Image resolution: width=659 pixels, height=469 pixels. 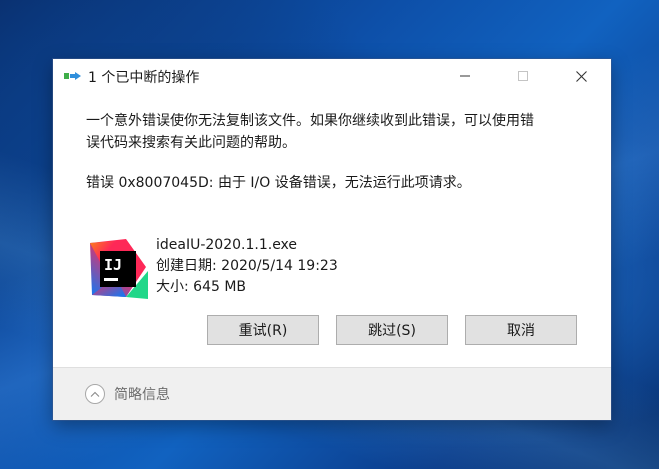 What do you see at coordinates (142, 395) in the screenshot?
I see `less-details-label: 简略信息` at bounding box center [142, 395].